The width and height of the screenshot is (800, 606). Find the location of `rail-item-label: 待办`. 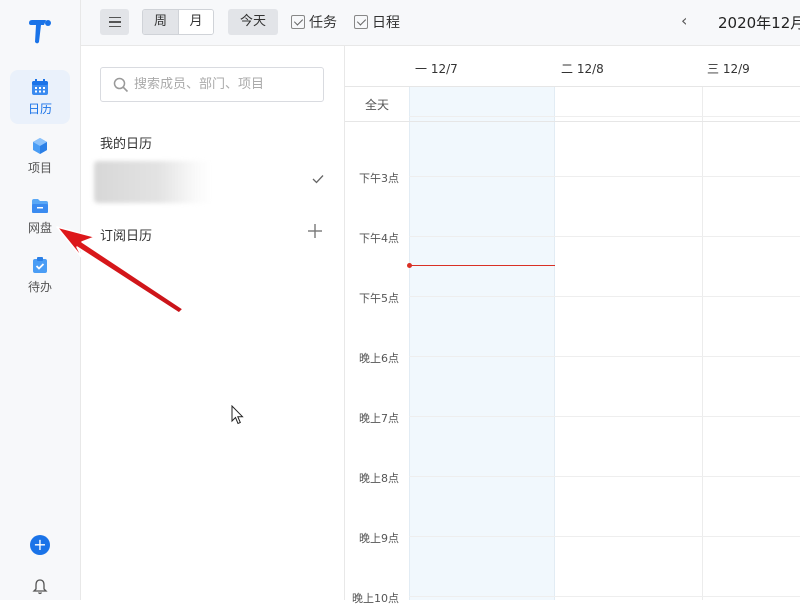

rail-item-label: 待办 is located at coordinates (40, 286).